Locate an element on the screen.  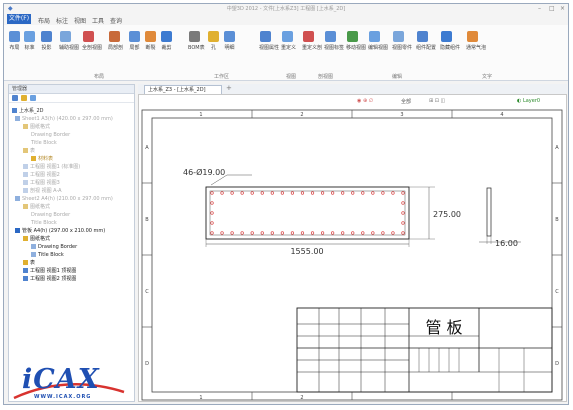
crop-icon is located at coordinates (166, 36).